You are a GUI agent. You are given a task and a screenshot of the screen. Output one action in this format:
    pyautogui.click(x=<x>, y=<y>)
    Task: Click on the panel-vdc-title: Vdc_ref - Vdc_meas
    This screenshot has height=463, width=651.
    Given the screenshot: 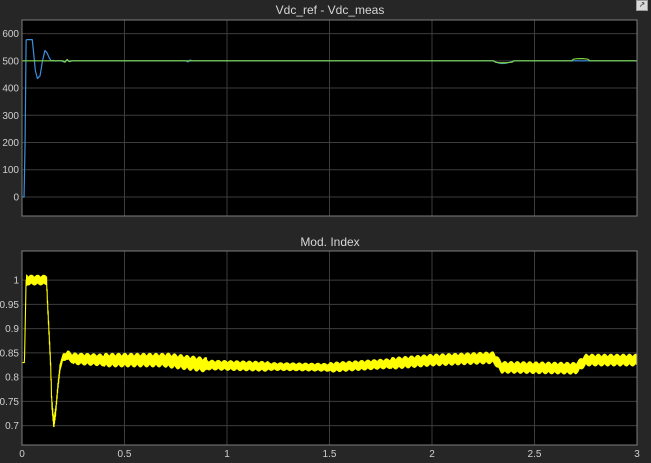 What is the action you would take?
    pyautogui.click(x=330, y=10)
    